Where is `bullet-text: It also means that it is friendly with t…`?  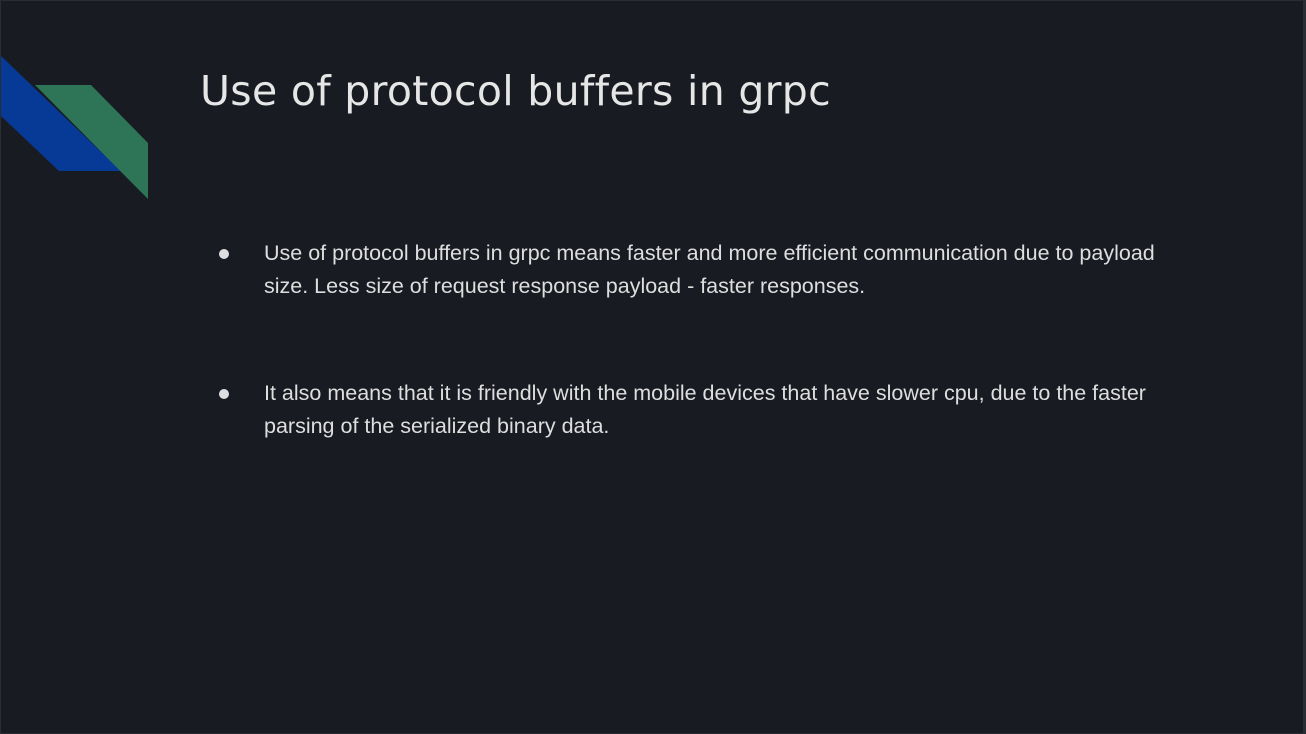 bullet-text: It also means that it is friendly with t… is located at coordinates (705, 409).